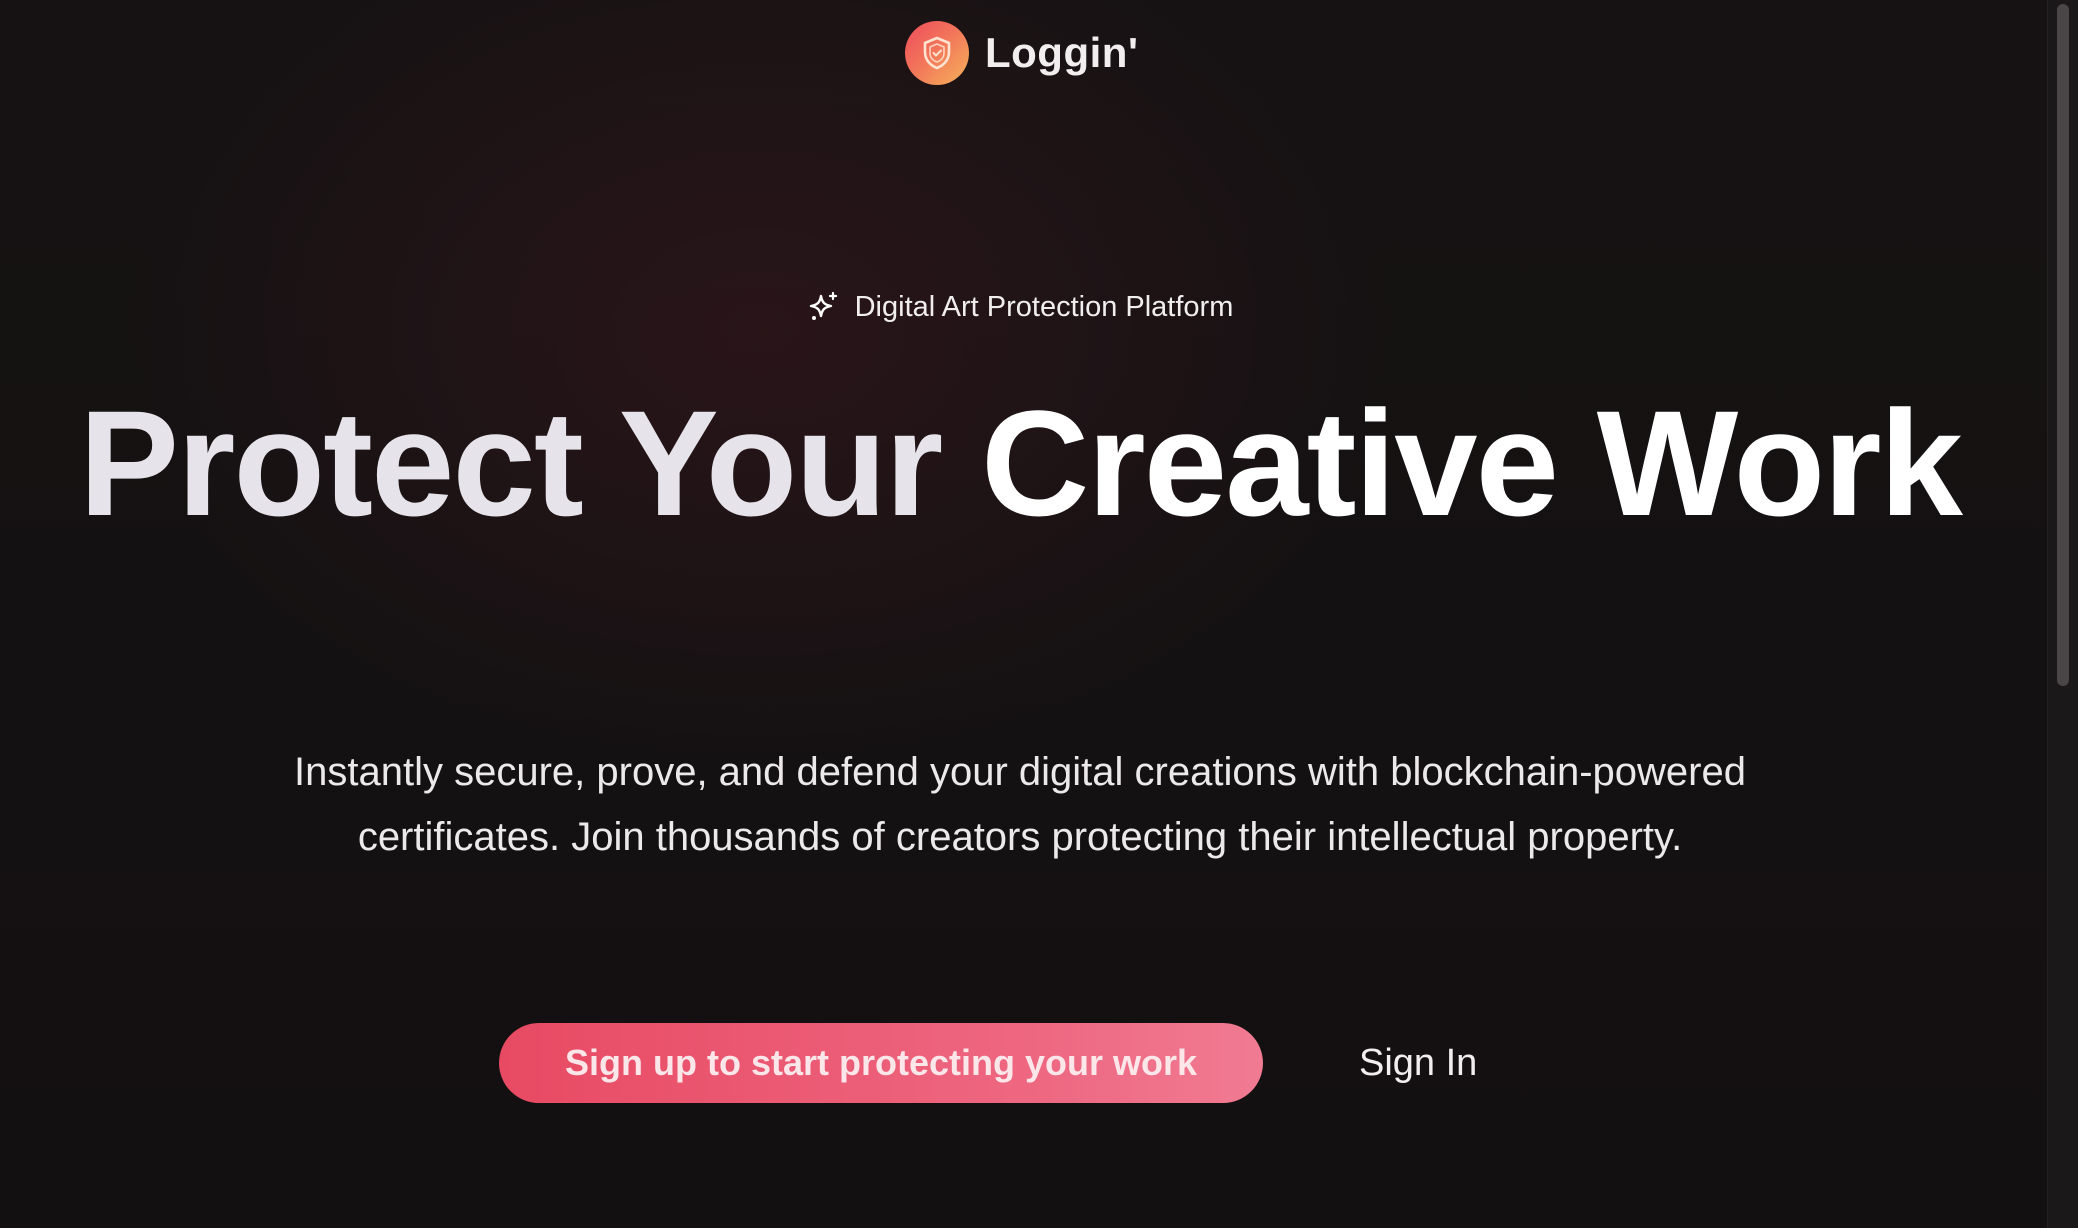  Describe the element at coordinates (1044, 306) in the screenshot. I see `hero-badge-text: Digital Art Protection Platform` at that location.